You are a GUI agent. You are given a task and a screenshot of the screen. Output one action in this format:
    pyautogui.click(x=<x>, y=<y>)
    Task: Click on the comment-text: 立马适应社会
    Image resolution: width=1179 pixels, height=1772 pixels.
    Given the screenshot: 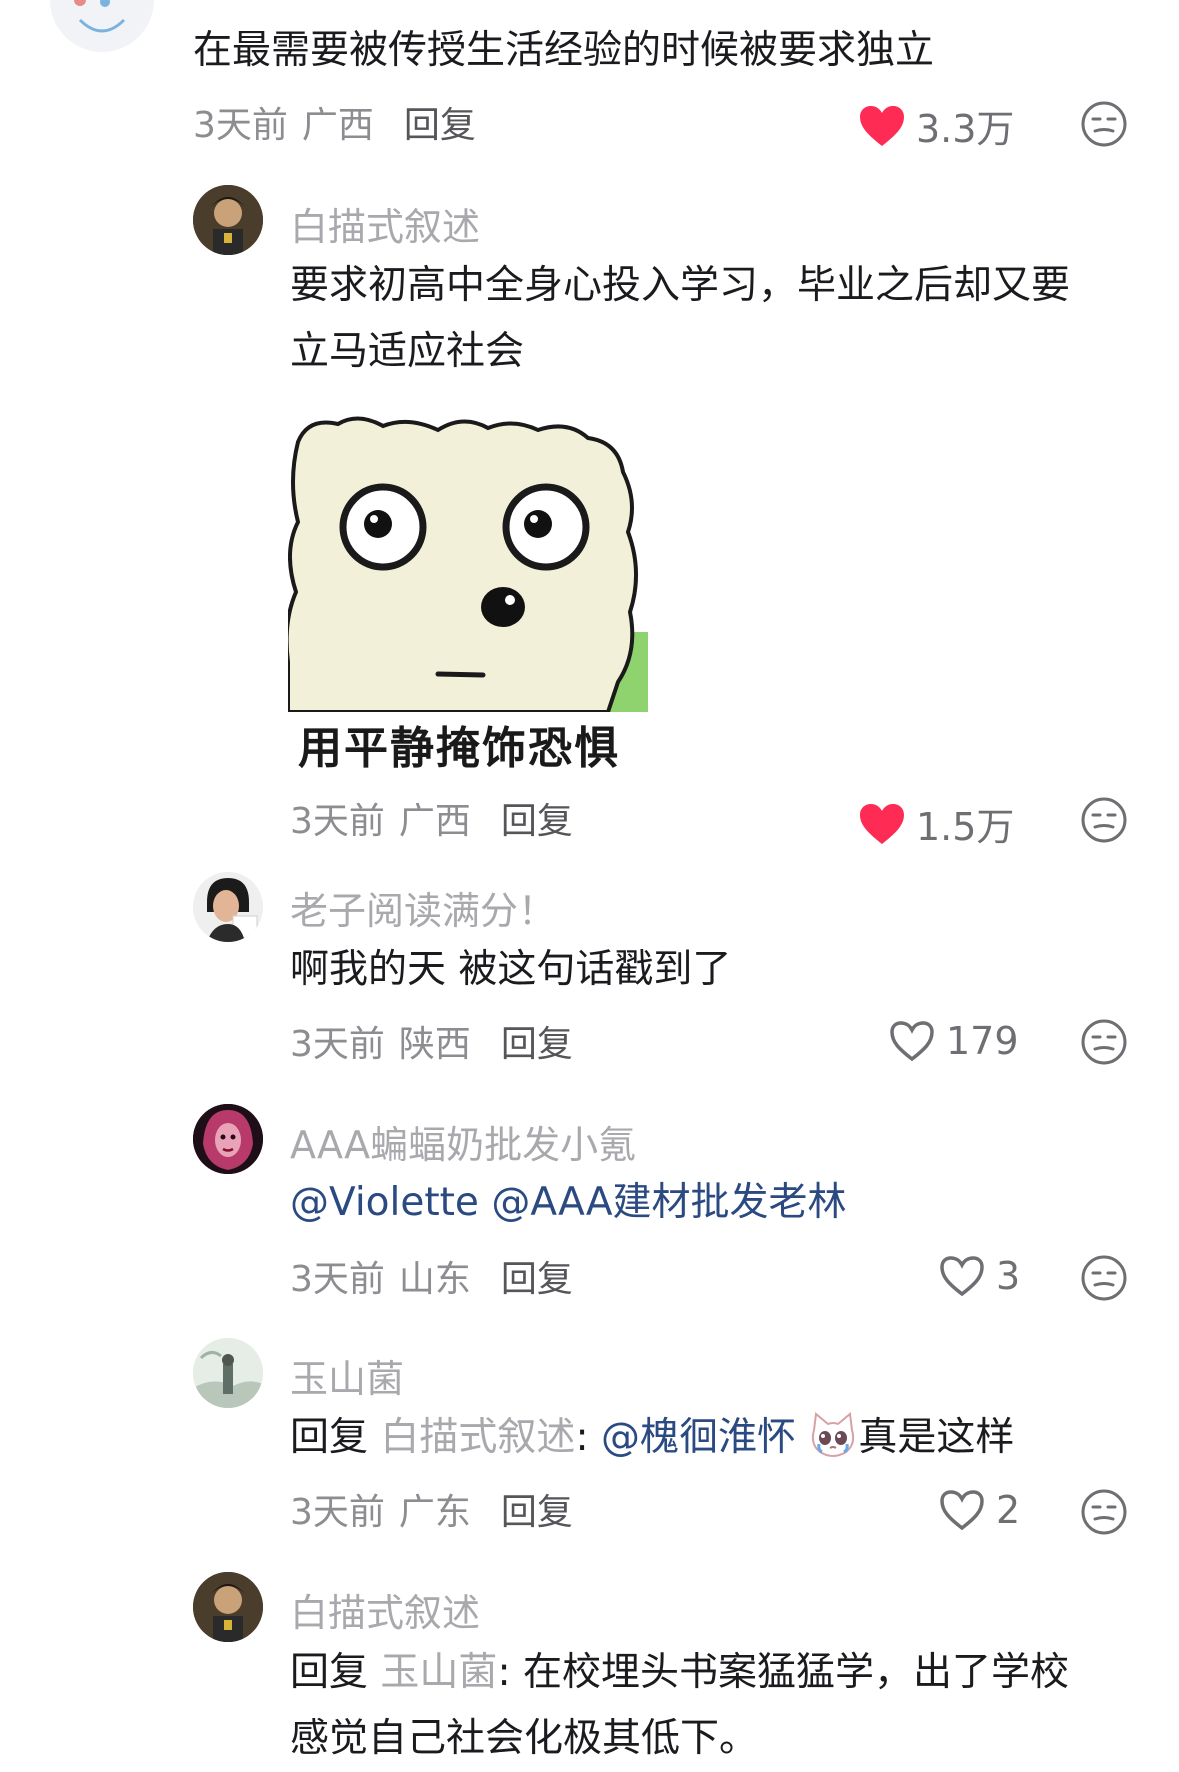 What is the action you would take?
    pyautogui.click(x=407, y=351)
    